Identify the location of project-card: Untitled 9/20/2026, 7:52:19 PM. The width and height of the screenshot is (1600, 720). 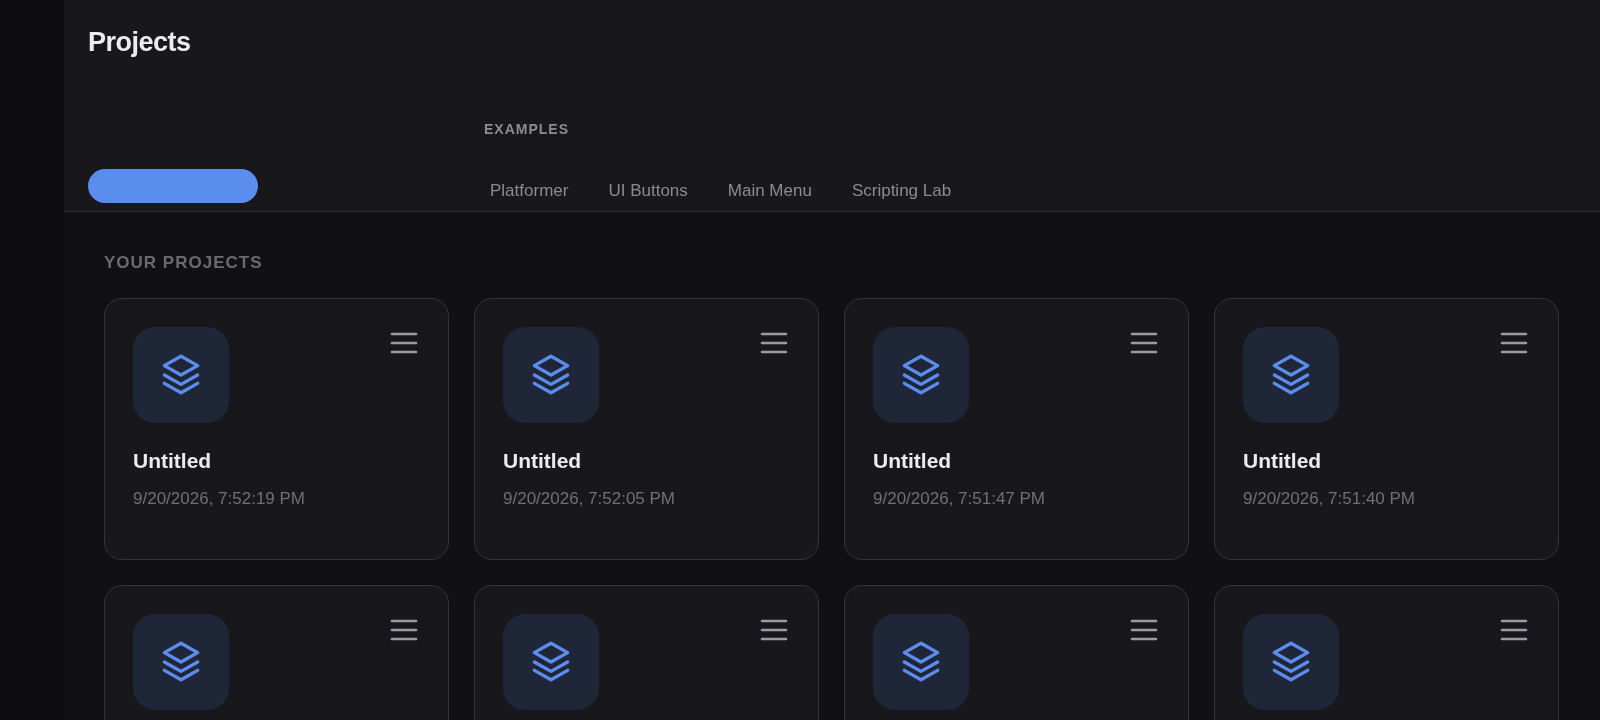
(276, 428).